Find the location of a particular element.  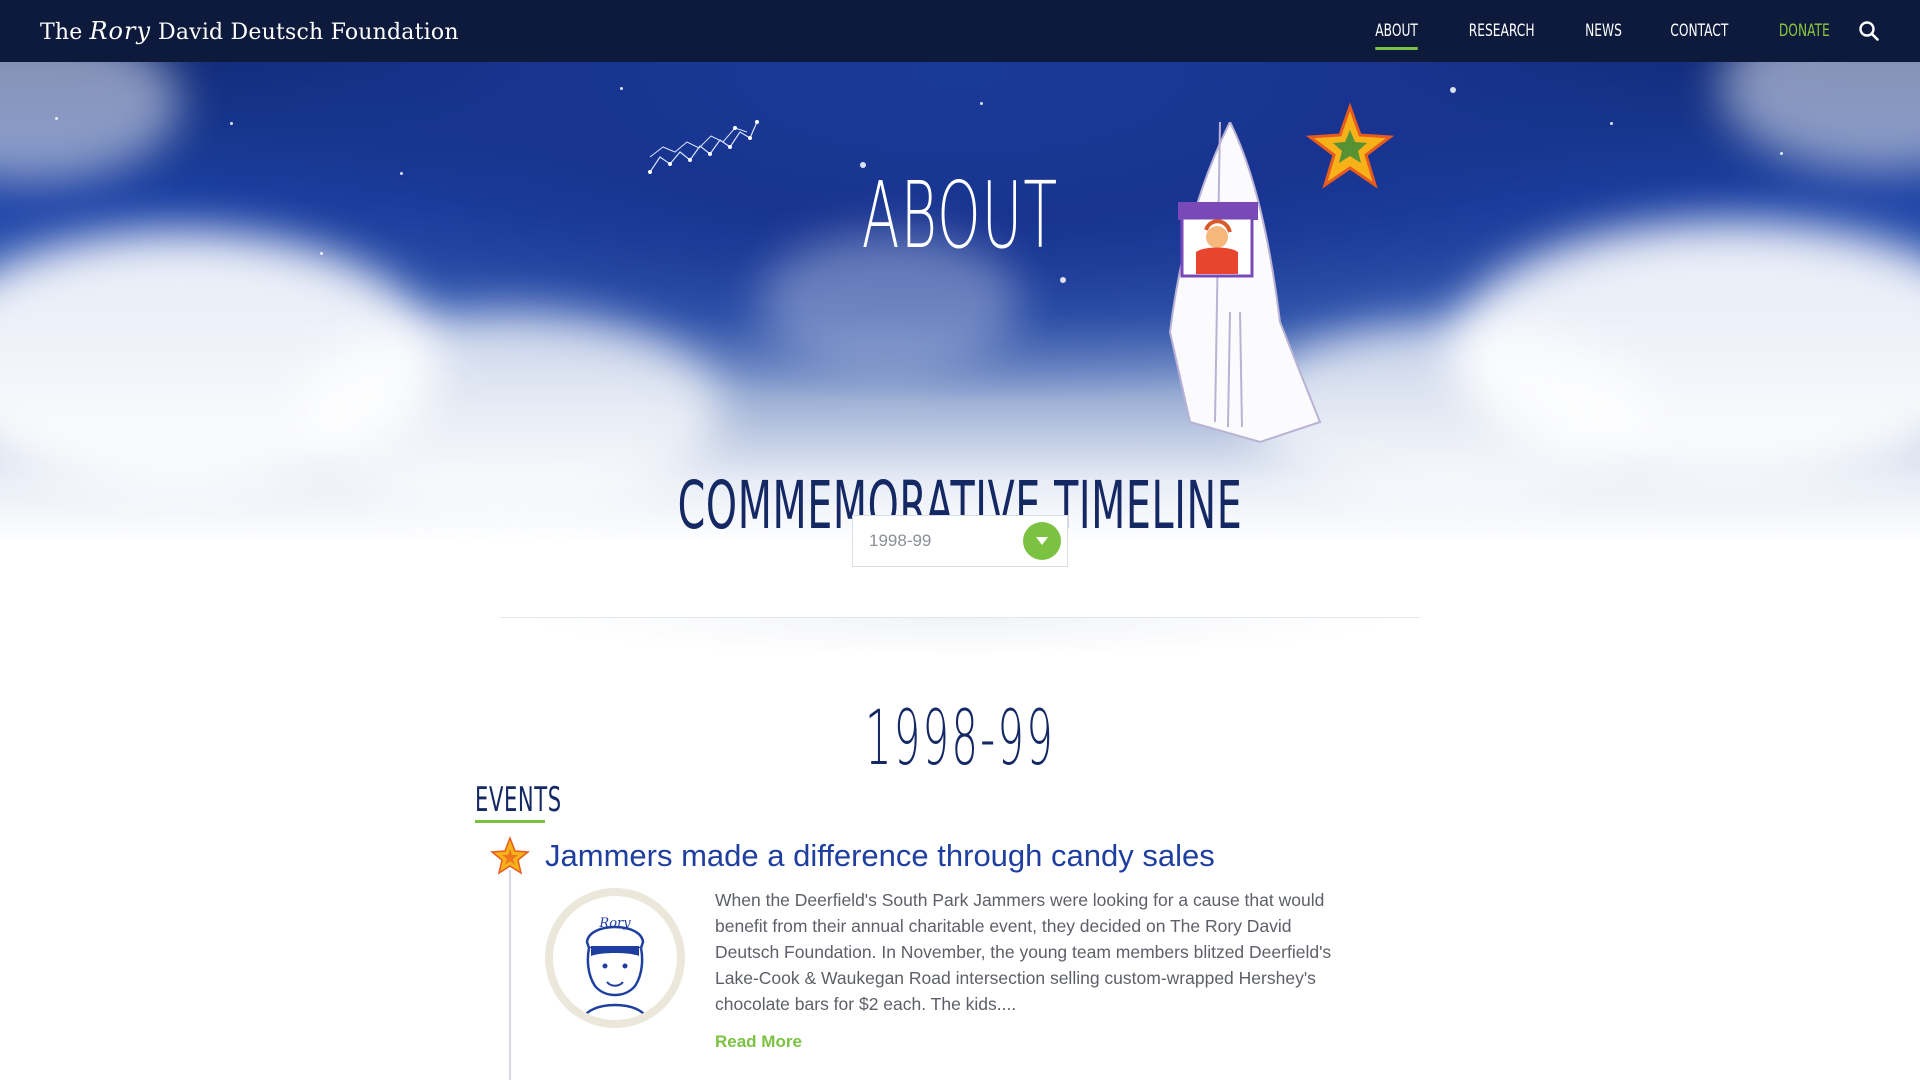

main-menu: ABOUT RESEARCH NEWS CONTACT DONATE is located at coordinates (1608, 31).